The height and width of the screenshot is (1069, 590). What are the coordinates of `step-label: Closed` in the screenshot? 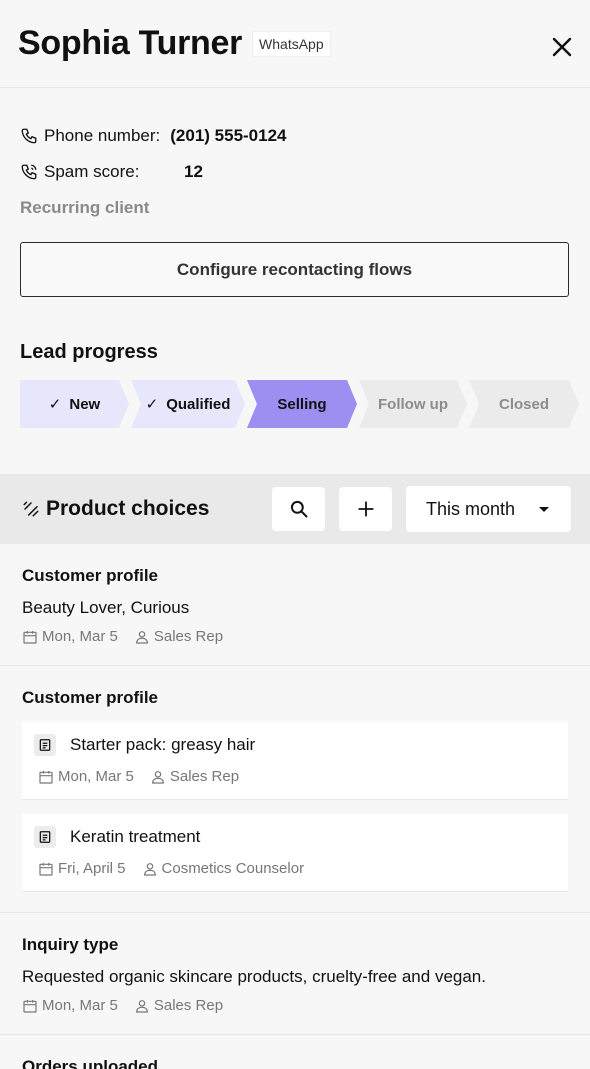 It's located at (523, 404).